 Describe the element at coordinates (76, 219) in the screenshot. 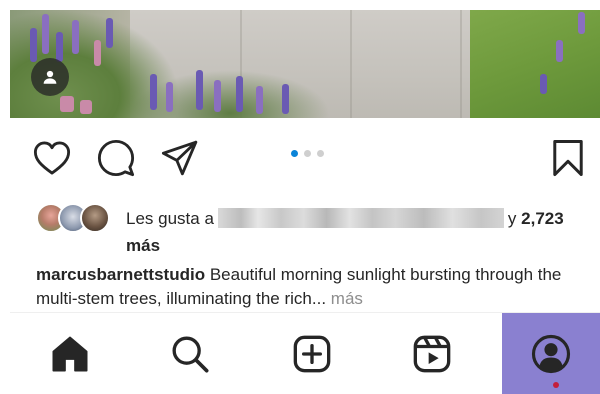

I see `liker-avatars` at that location.